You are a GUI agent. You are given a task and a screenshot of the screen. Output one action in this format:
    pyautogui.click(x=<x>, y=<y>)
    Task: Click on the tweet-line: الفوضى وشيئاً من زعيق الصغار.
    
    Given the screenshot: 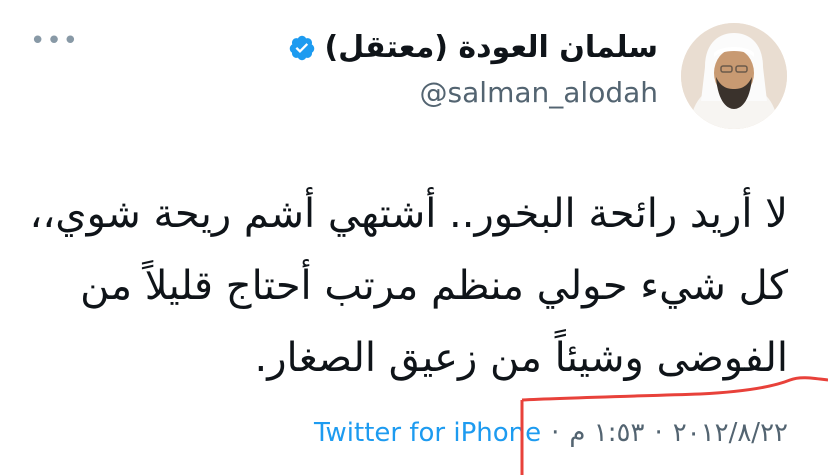 What is the action you would take?
    pyautogui.click(x=521, y=358)
    